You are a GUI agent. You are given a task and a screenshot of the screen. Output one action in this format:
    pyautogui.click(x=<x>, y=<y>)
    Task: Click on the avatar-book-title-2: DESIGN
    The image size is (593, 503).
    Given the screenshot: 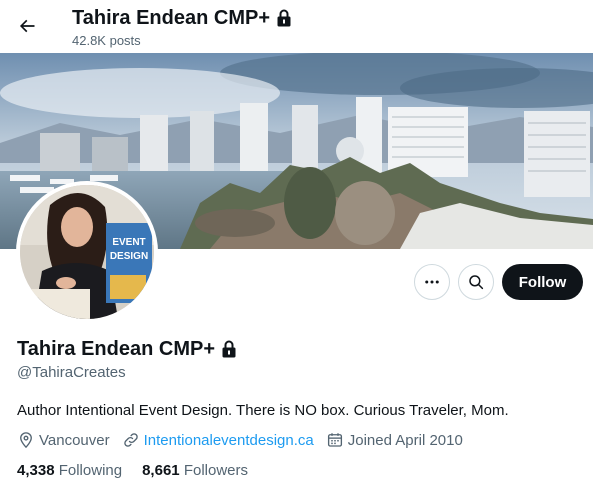 What is the action you would take?
    pyautogui.click(x=129, y=256)
    